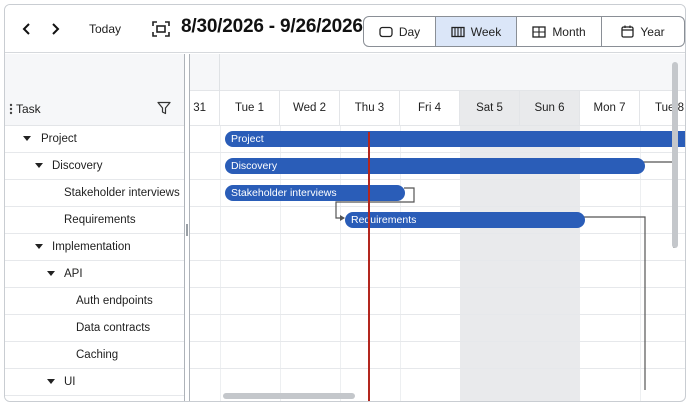  I want to click on fit-to-screen-button, so click(161, 29).